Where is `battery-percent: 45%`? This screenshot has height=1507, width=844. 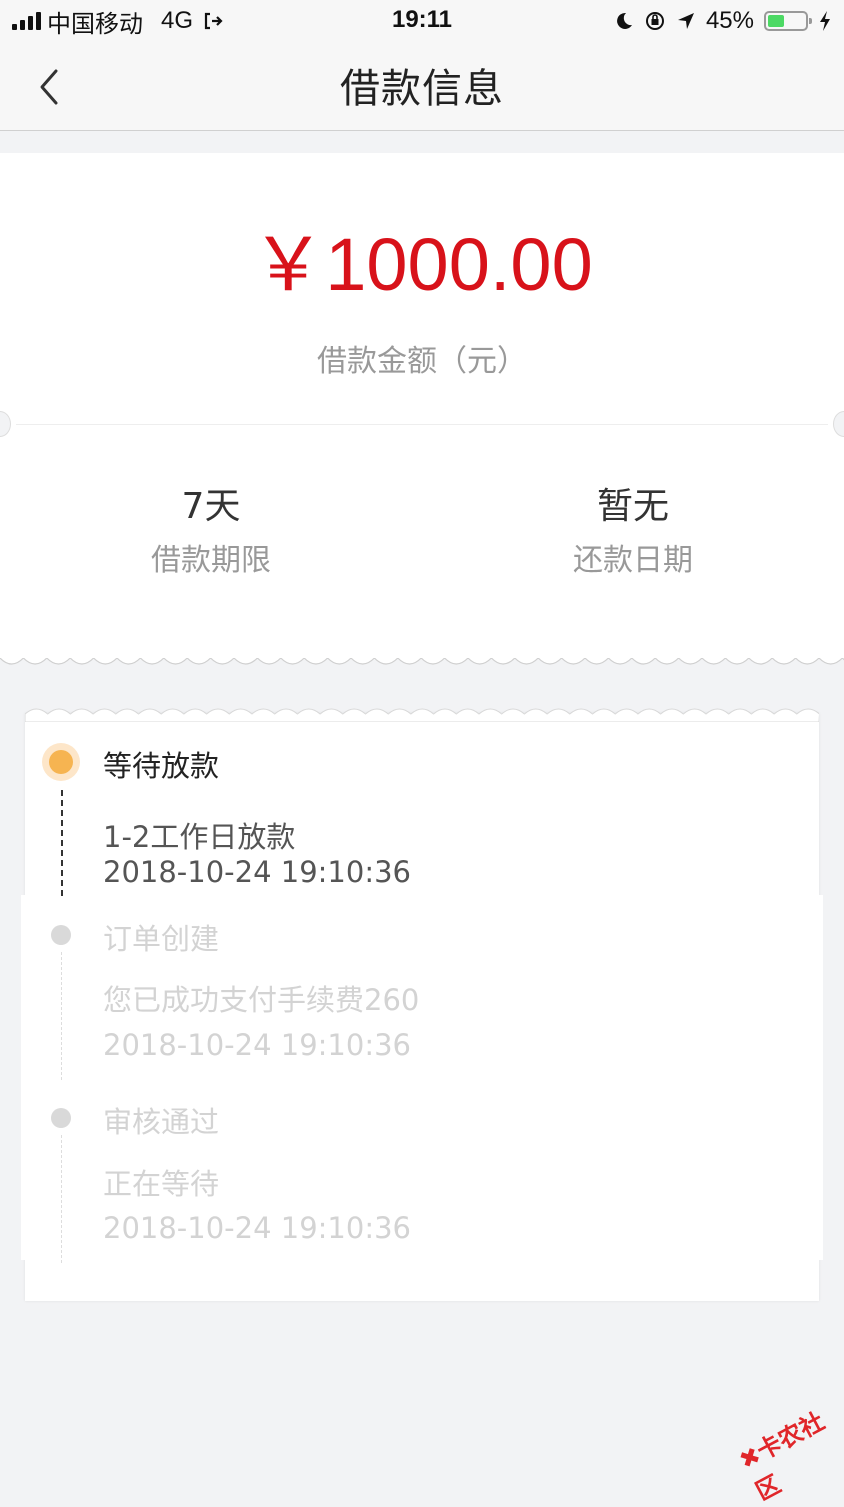 battery-percent: 45% is located at coordinates (729, 20).